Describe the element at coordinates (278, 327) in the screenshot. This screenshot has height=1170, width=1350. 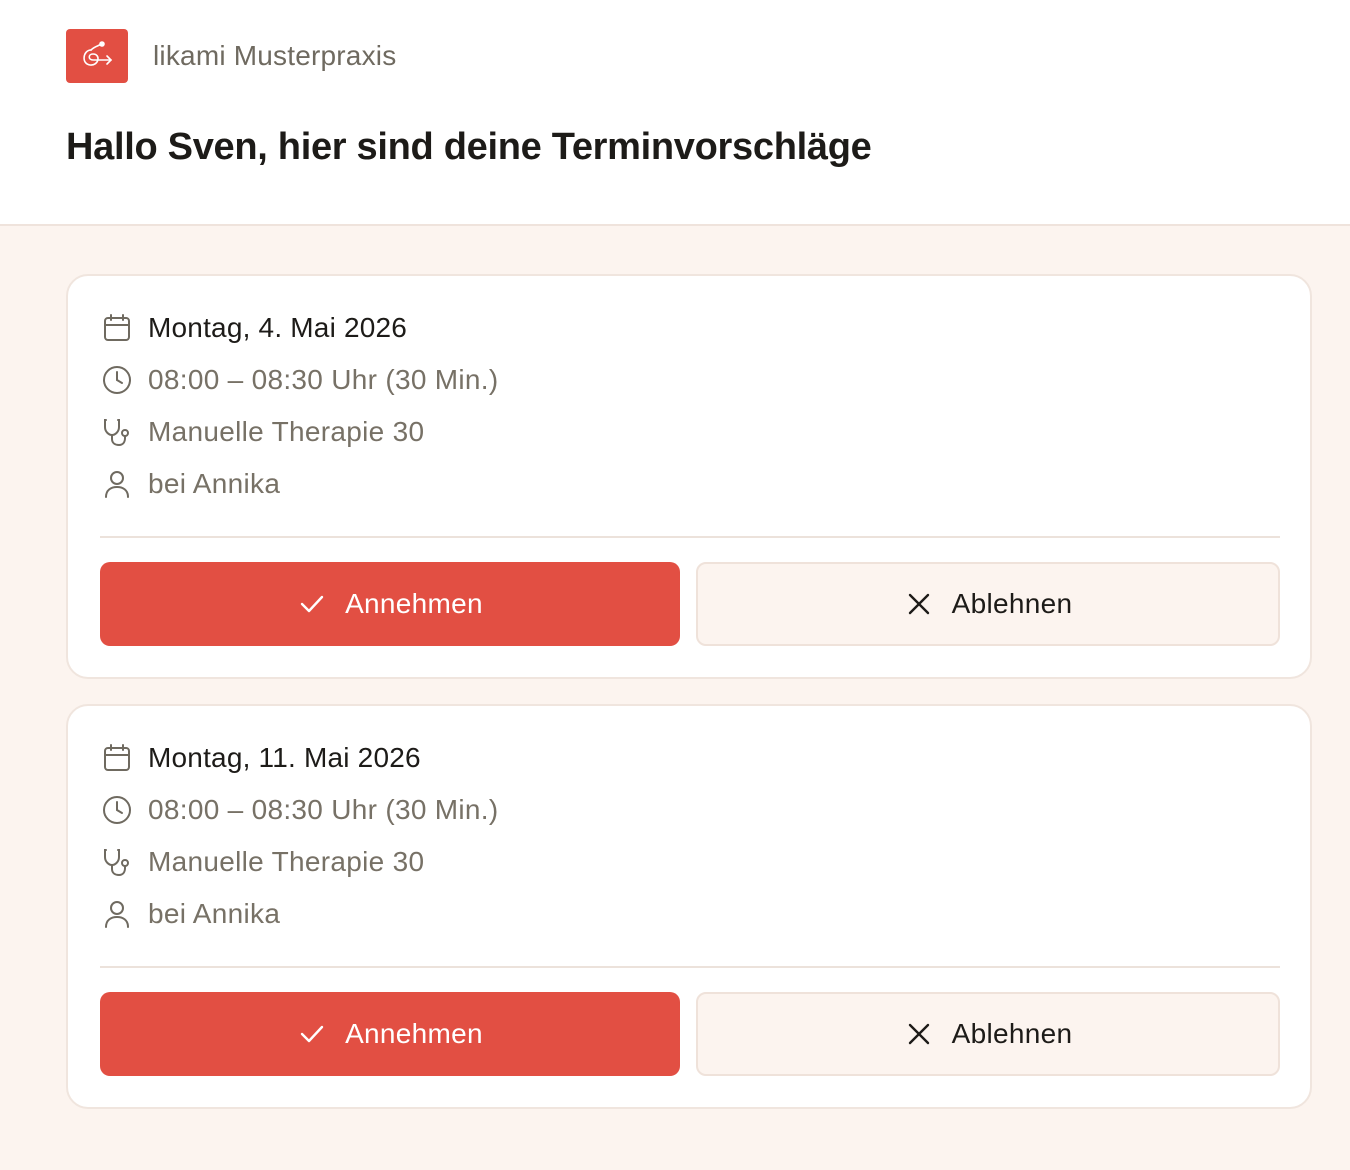
I see `appointment-date: Montag, 4. Mai 2026` at that location.